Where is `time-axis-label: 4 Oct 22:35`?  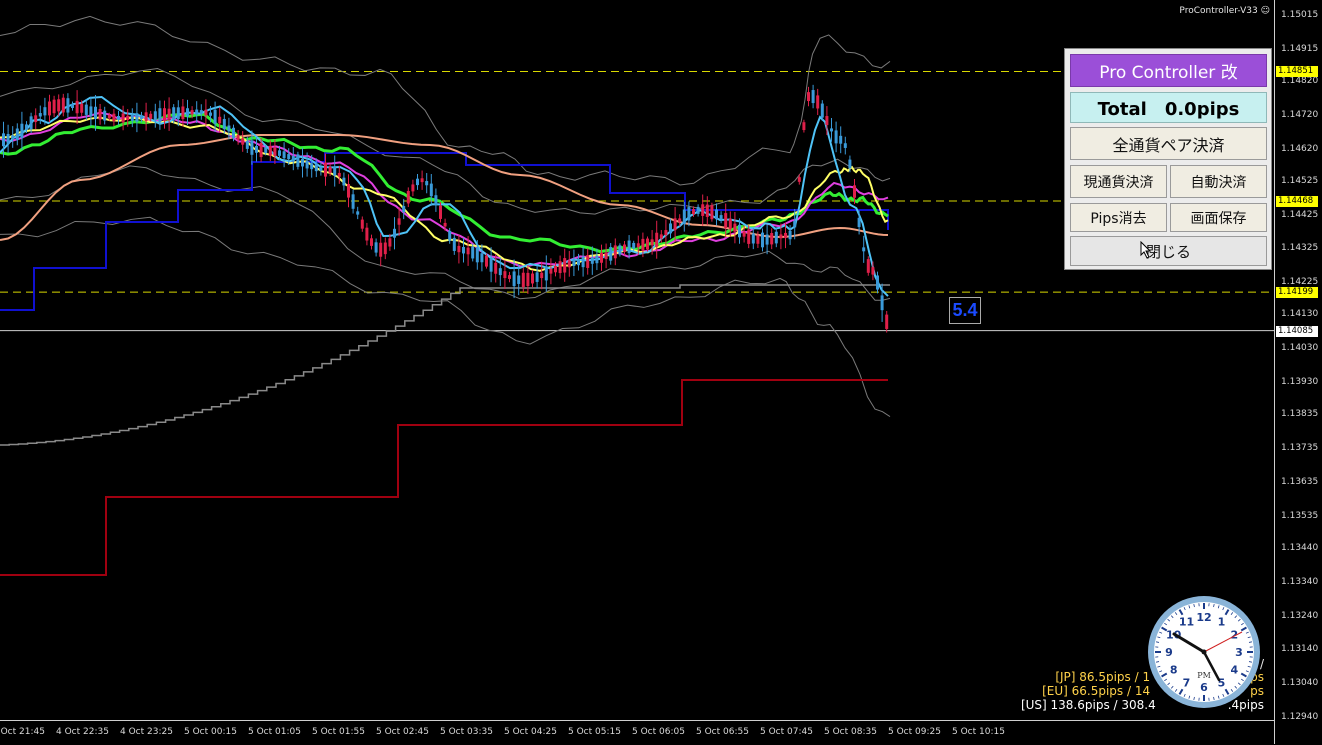
time-axis-label: 4 Oct 22:35 is located at coordinates (82, 732).